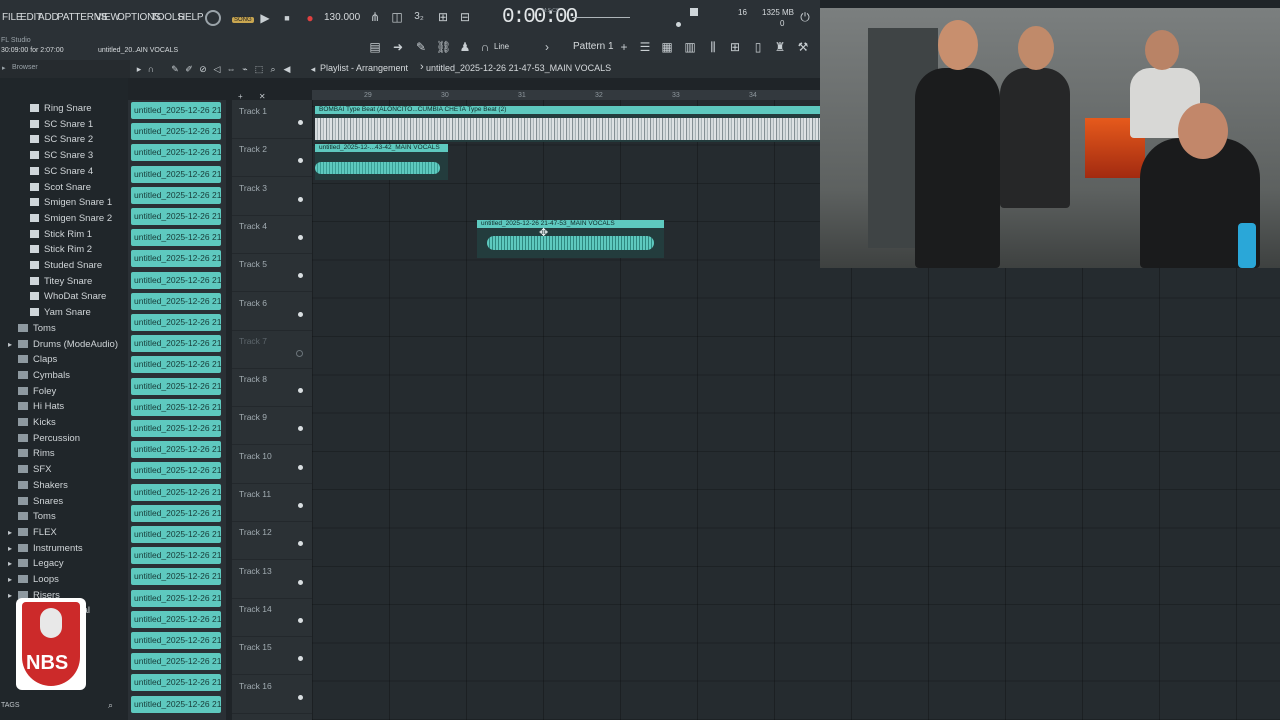 The height and width of the screenshot is (720, 1280). Describe the element at coordinates (61, 157) in the screenshot. I see `browser-item: SC Snare 3` at that location.